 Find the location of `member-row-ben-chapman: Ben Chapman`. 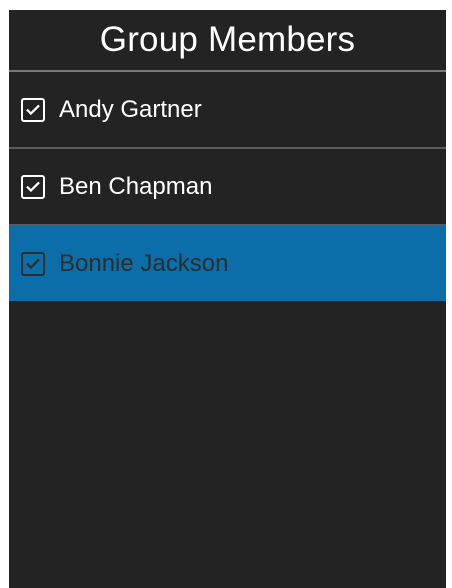

member-row-ben-chapman: Ben Chapman is located at coordinates (227, 187).